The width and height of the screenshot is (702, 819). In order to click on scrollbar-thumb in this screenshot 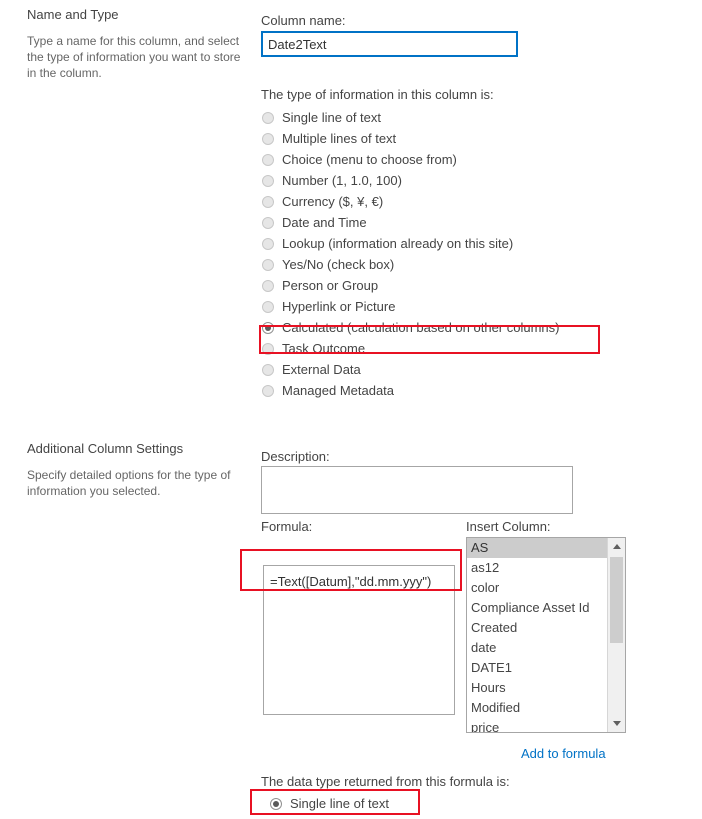, I will do `click(616, 600)`.